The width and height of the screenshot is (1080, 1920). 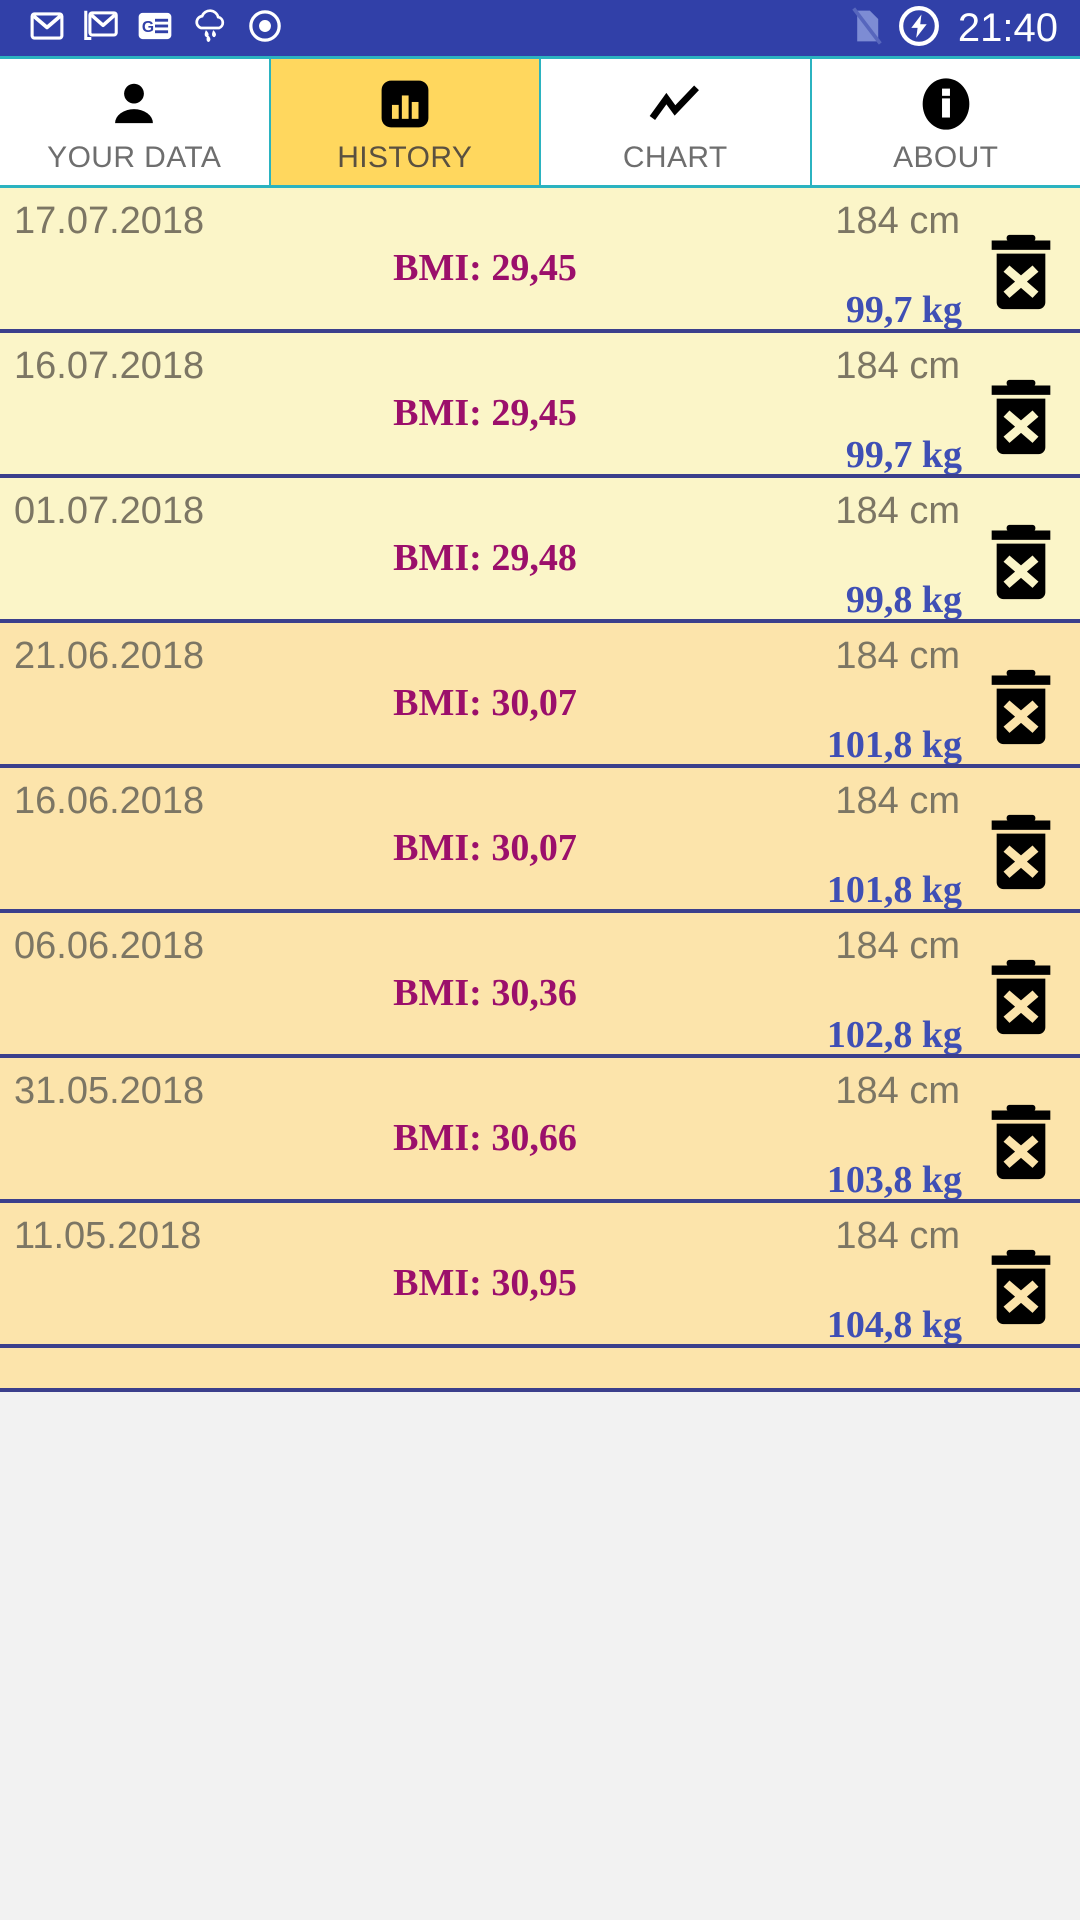 I want to click on row-date: 01.07.2018, so click(x=109, y=511).